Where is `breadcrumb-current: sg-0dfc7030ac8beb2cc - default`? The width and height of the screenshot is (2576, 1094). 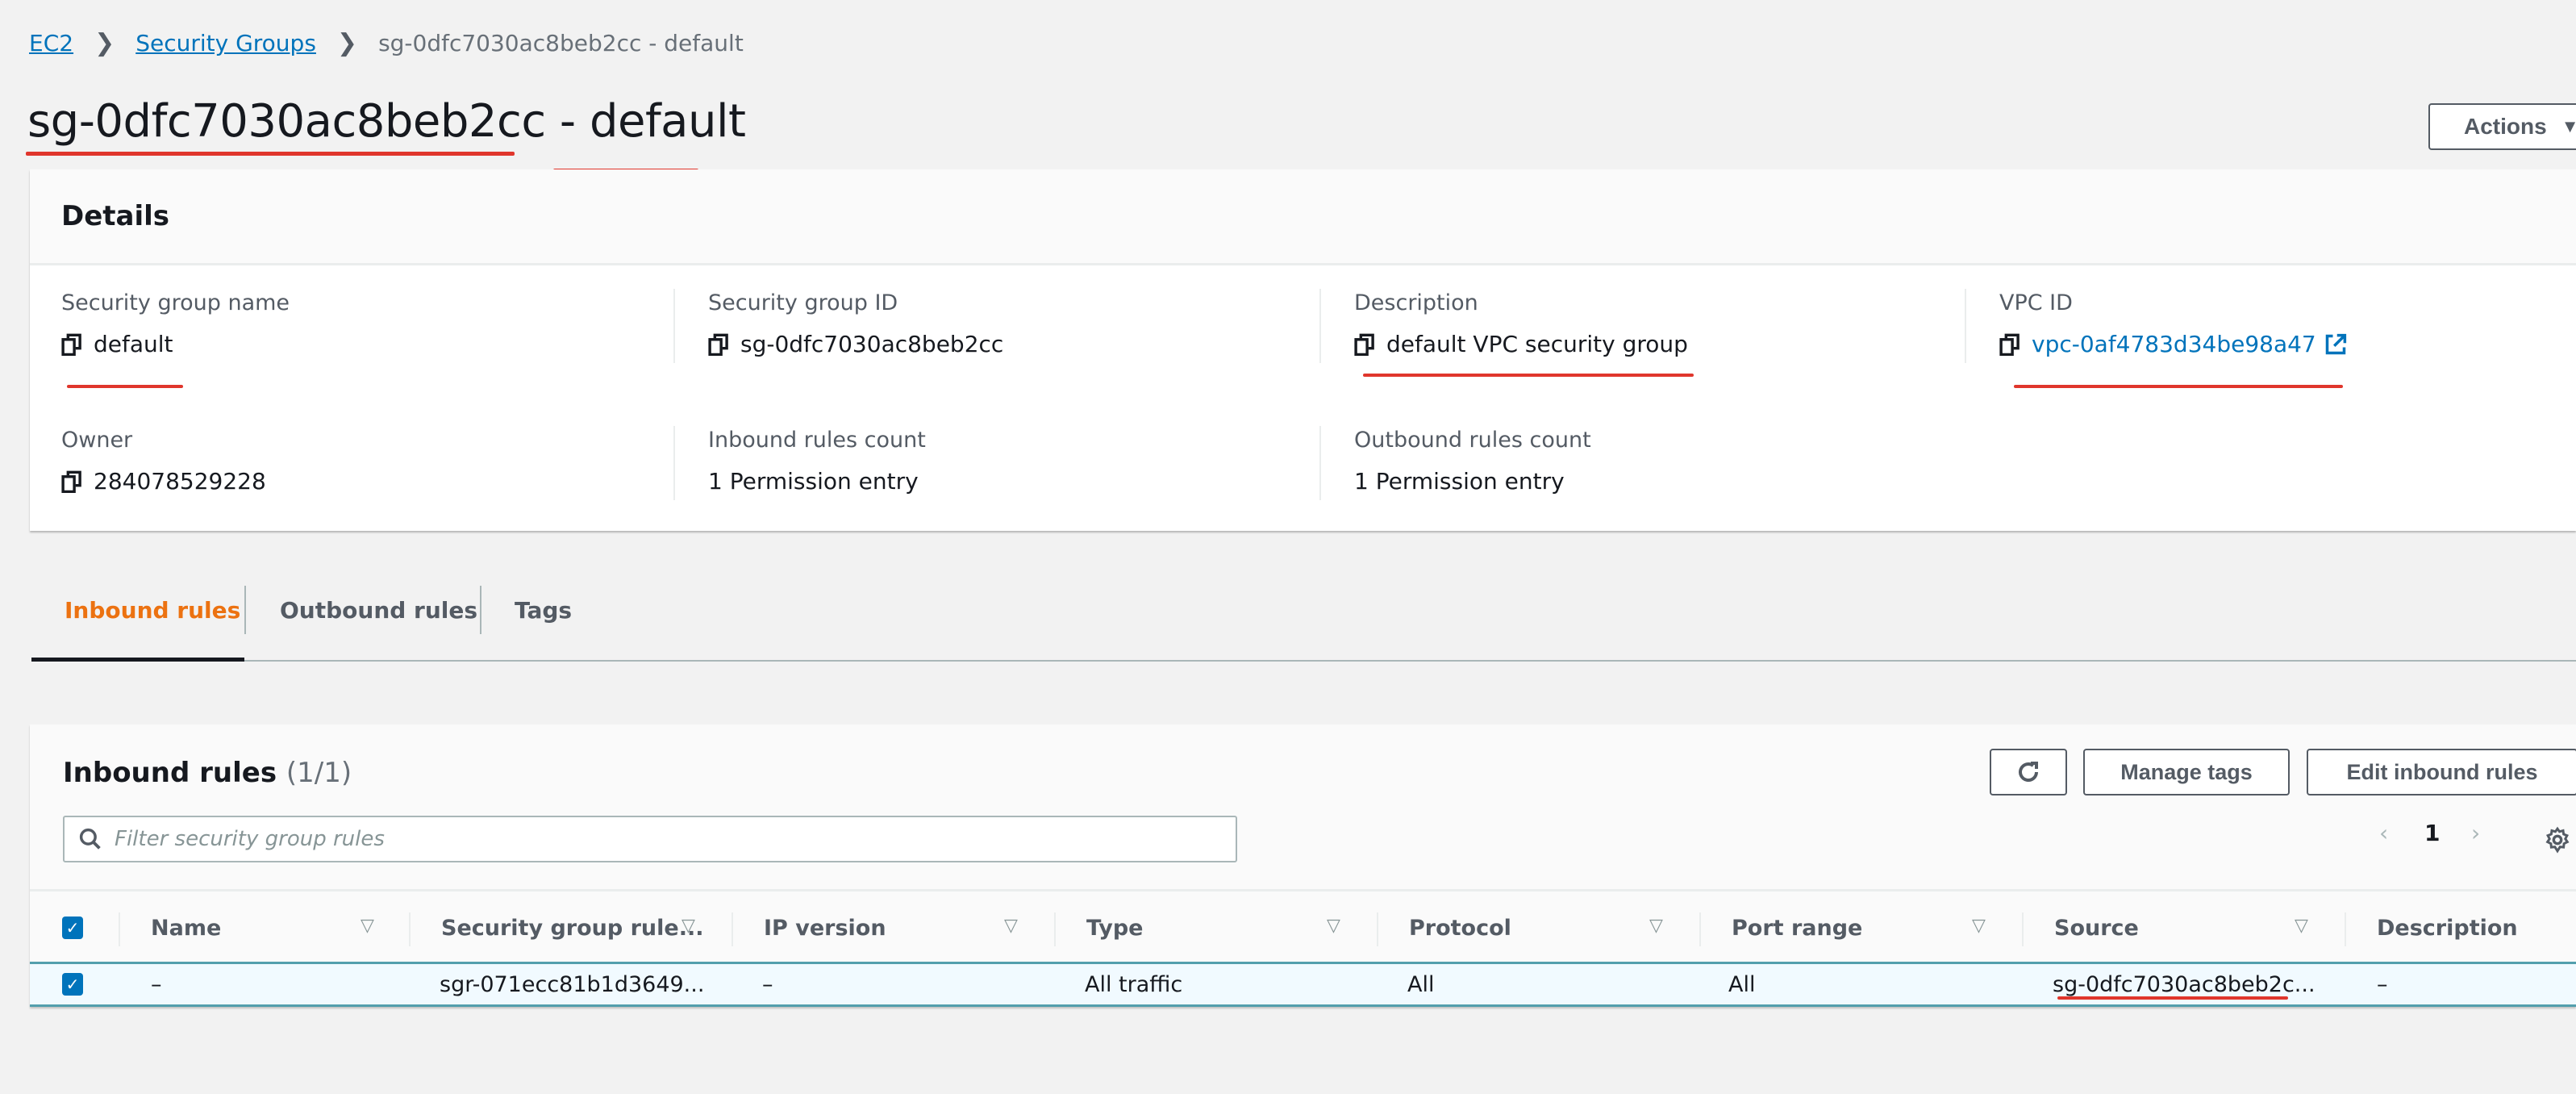 breadcrumb-current: sg-0dfc7030ac8beb2cc - default is located at coordinates (561, 43).